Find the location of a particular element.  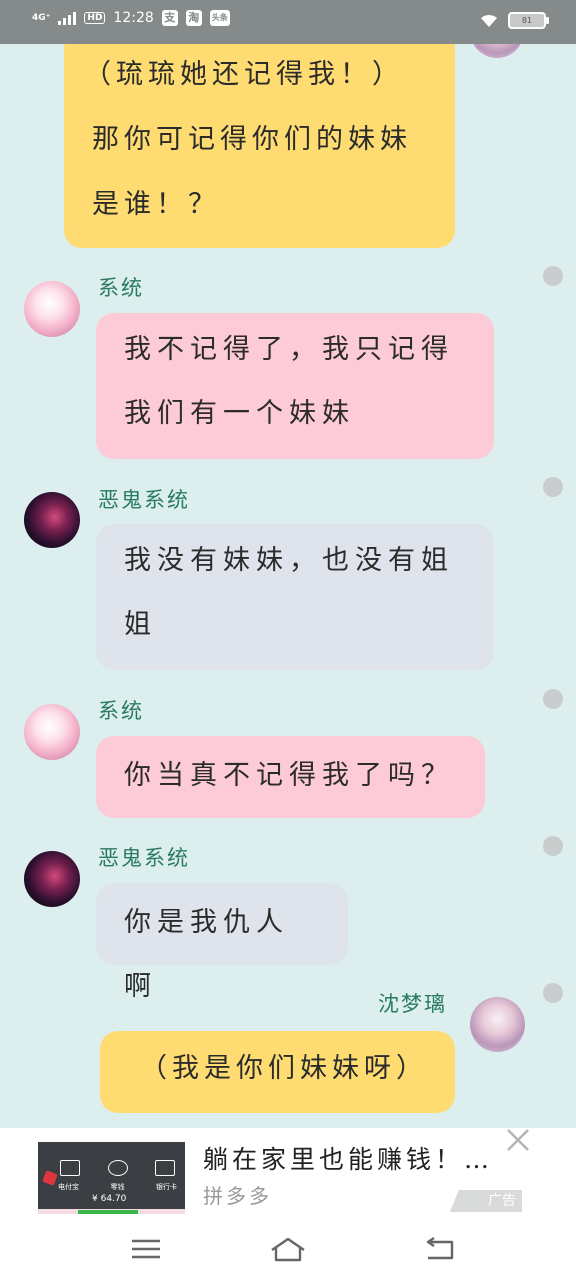

message-line: 我们有一个妹妹 is located at coordinates (239, 413).